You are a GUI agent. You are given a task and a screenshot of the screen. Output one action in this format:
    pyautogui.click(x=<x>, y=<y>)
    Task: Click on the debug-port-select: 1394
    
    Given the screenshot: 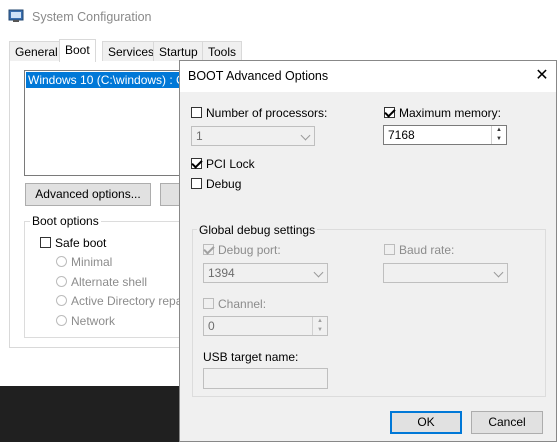 What is the action you would take?
    pyautogui.click(x=265, y=273)
    